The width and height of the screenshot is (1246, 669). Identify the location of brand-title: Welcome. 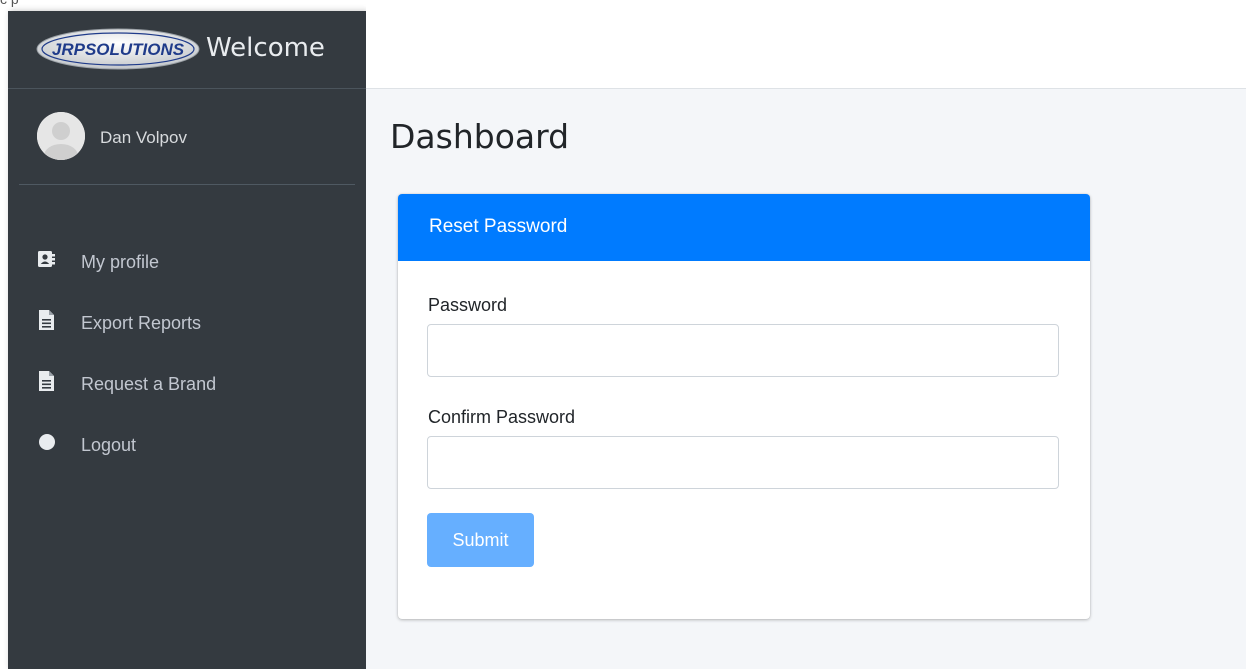
(265, 48).